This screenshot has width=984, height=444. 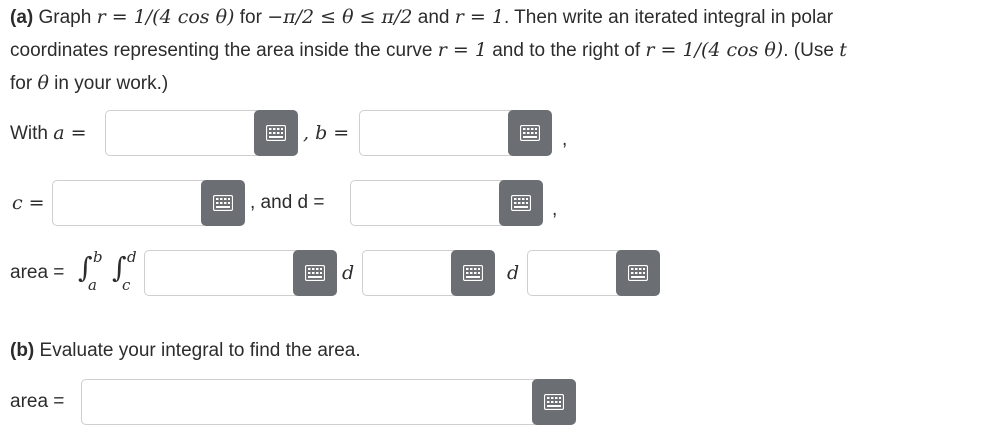 I want to click on part-b-text: Evaluate your integral to find the area., so click(x=197, y=350).